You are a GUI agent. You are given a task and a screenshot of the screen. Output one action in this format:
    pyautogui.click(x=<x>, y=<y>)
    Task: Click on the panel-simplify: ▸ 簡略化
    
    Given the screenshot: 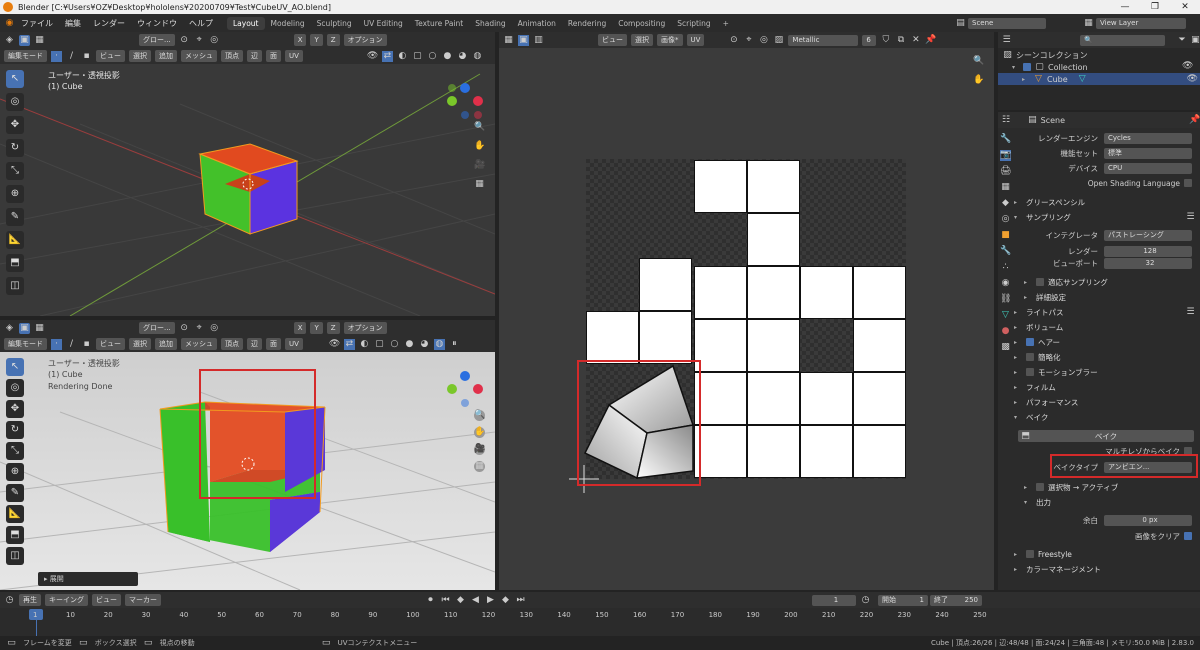 What is the action you would take?
    pyautogui.click(x=1105, y=357)
    